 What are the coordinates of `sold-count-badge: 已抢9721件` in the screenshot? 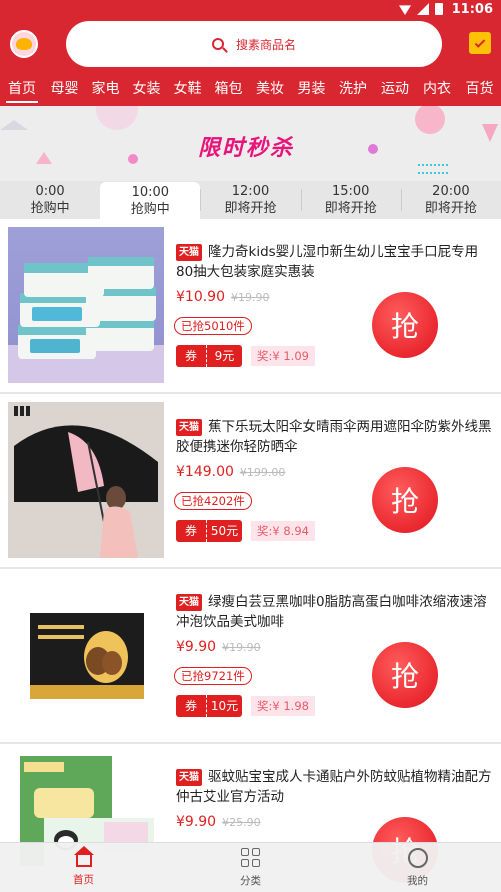 It's located at (213, 676).